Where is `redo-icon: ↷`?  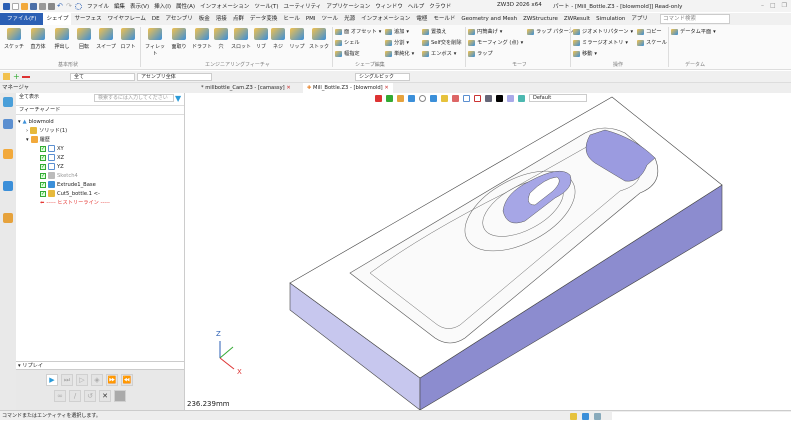 redo-icon: ↷ is located at coordinates (69, 6).